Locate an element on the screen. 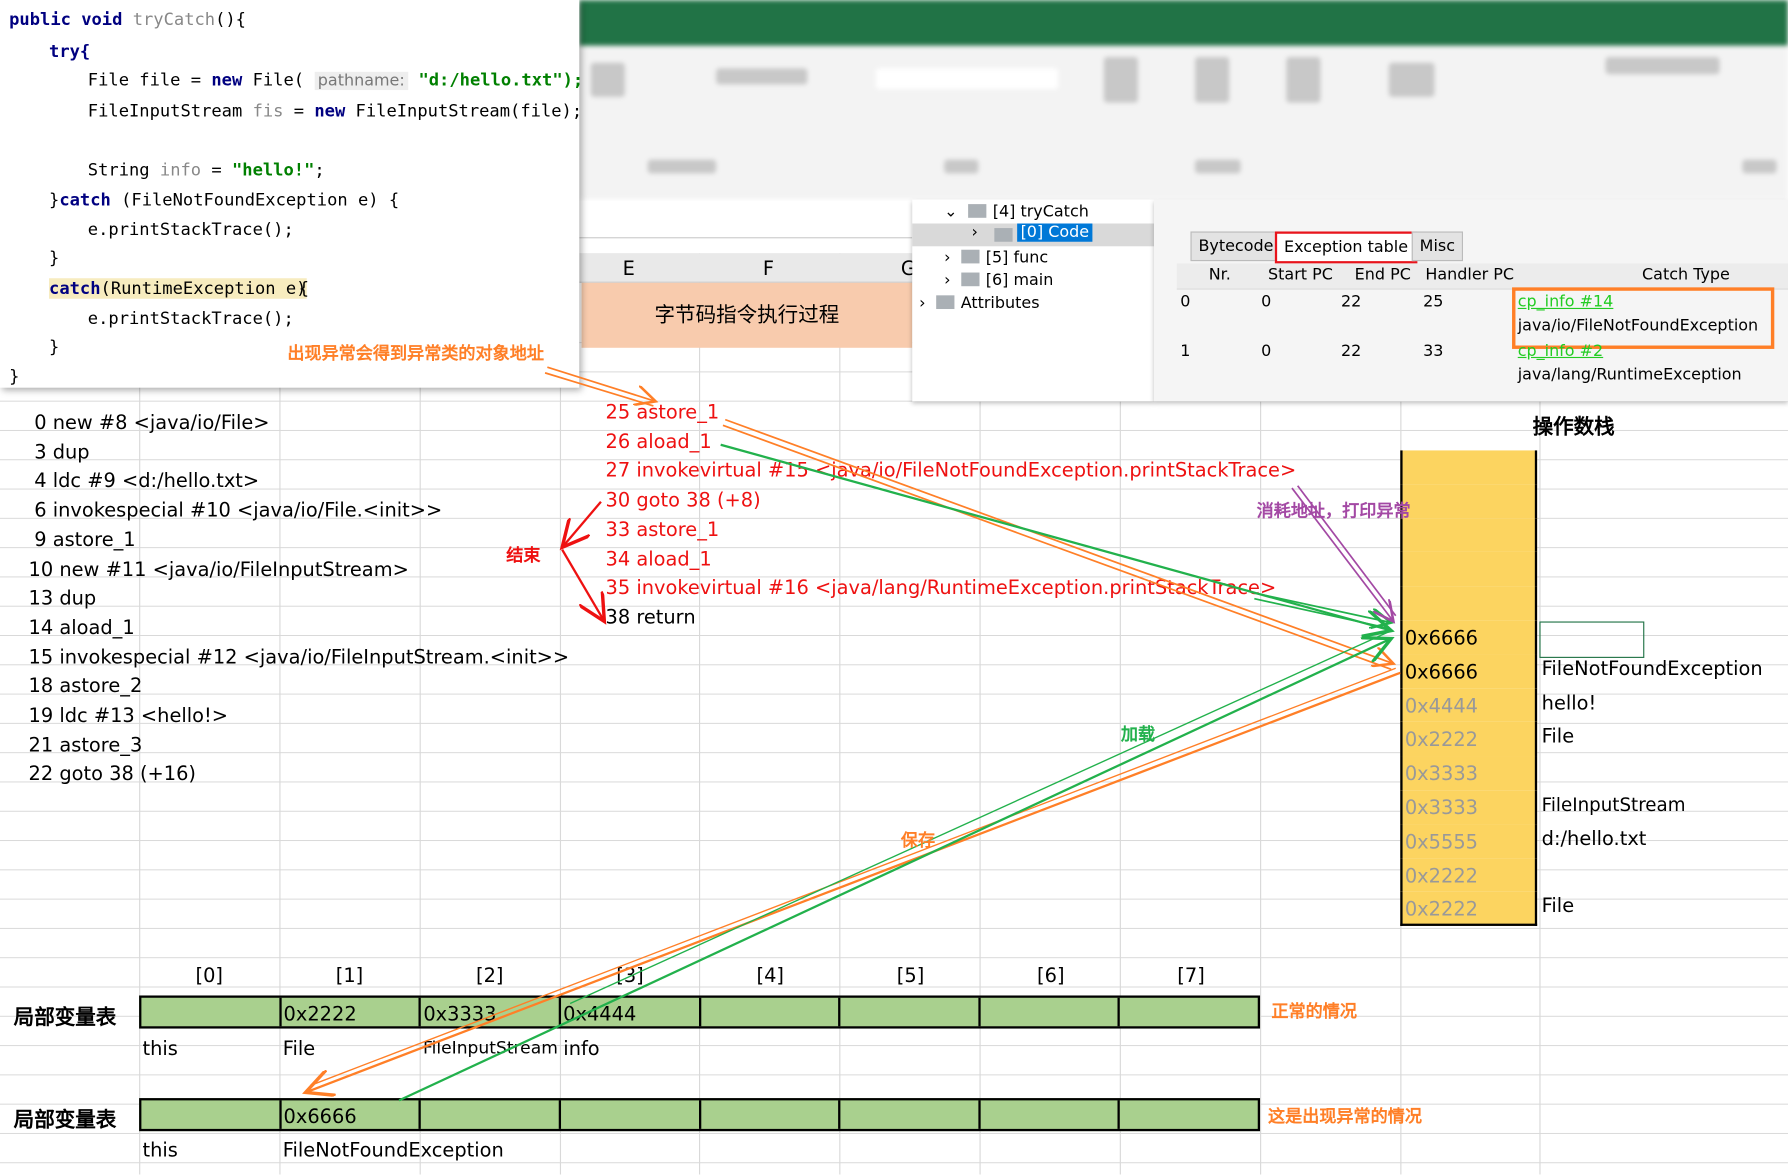 Image resolution: width=1788 pixels, height=1175 pixels. save-note: 保存 is located at coordinates (918, 840).